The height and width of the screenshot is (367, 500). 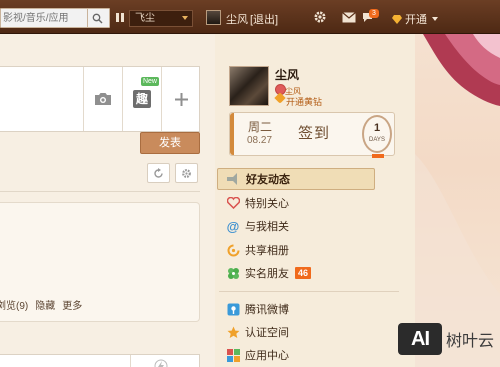 I want to click on profile-name: 尘风, so click(x=287, y=74).